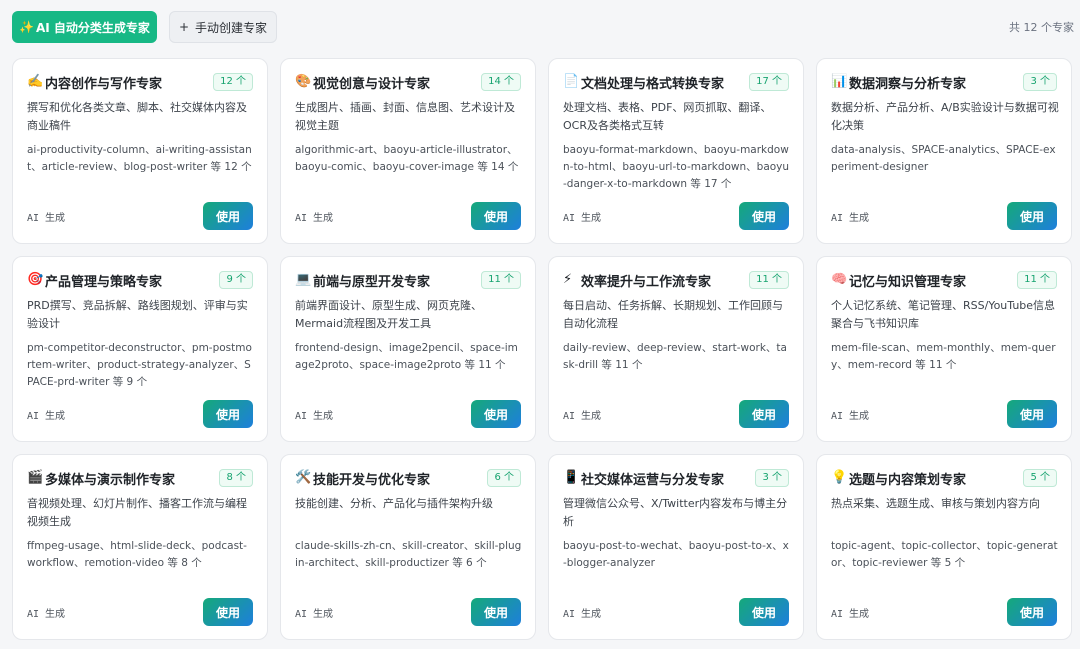  What do you see at coordinates (137, 314) in the screenshot?
I see `expert-description: PRD撰写、竞品拆解、路线图规划、评审与实验设计` at bounding box center [137, 314].